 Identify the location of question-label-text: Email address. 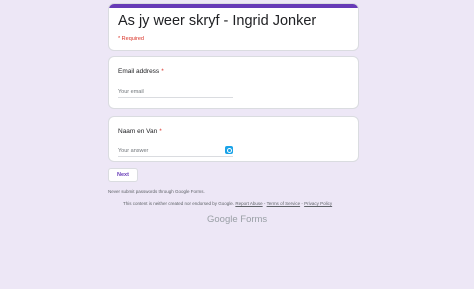
(139, 71).